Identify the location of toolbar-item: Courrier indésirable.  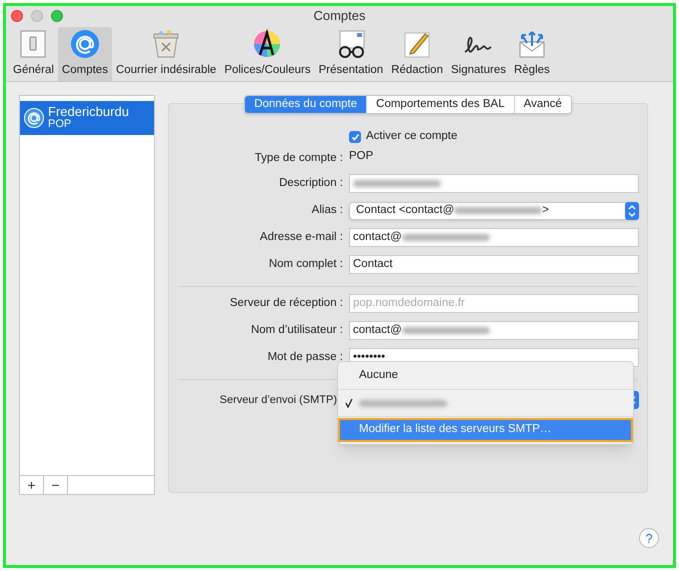
(166, 54).